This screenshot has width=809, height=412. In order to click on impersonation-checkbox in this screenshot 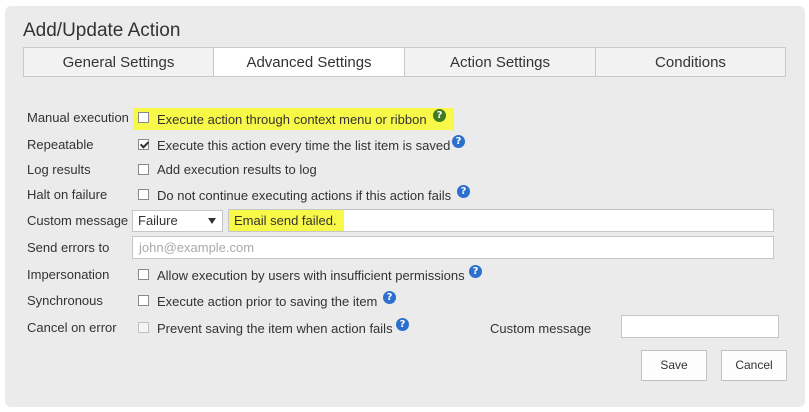, I will do `click(143, 274)`.